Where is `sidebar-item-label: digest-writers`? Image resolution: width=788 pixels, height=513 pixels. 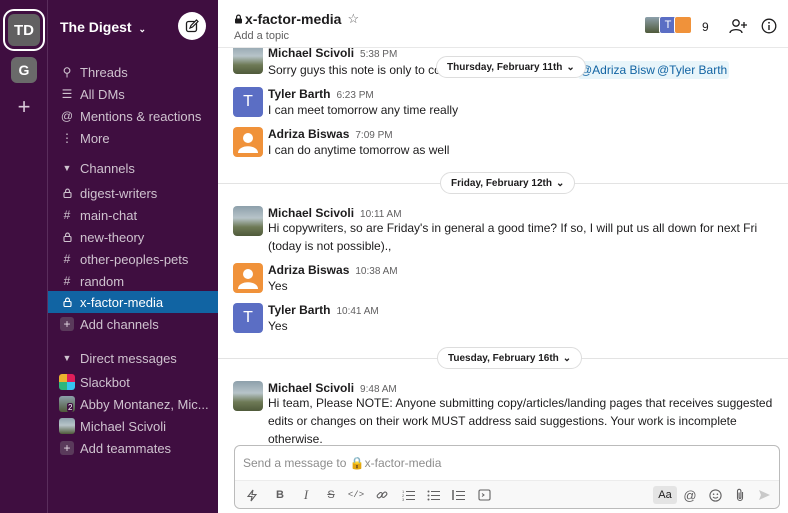 sidebar-item-label: digest-writers is located at coordinates (119, 193).